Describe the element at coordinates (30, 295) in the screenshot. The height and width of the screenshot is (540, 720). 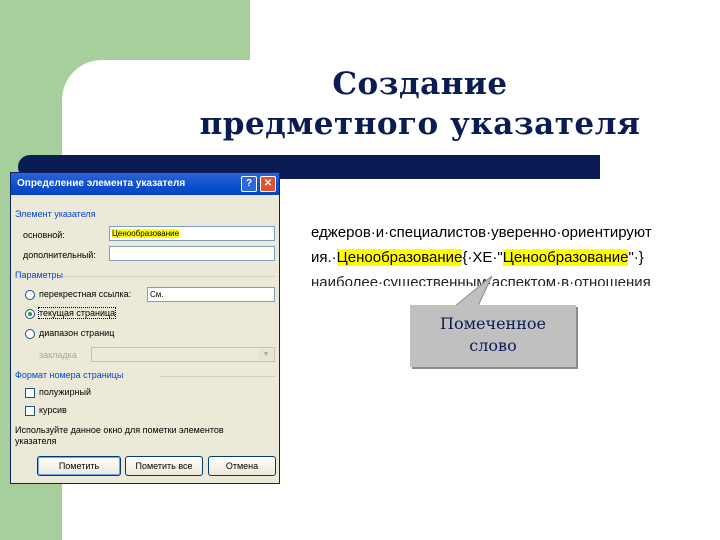
I see `cross-reference-radio` at that location.